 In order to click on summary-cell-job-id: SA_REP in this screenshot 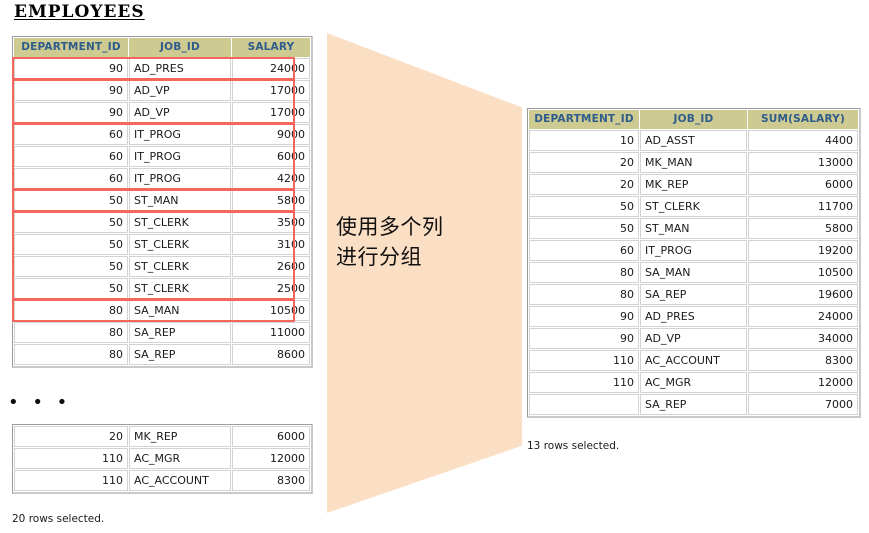, I will do `click(693, 404)`.